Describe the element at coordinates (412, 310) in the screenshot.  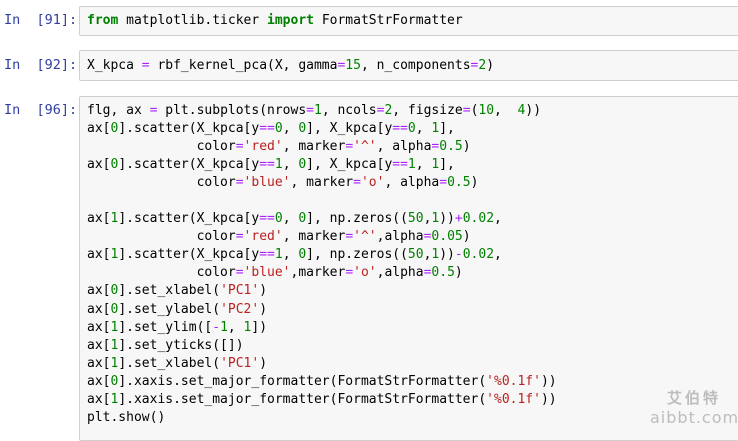
I see `code-line: ax[0].set_ylabel('PC2')` at that location.